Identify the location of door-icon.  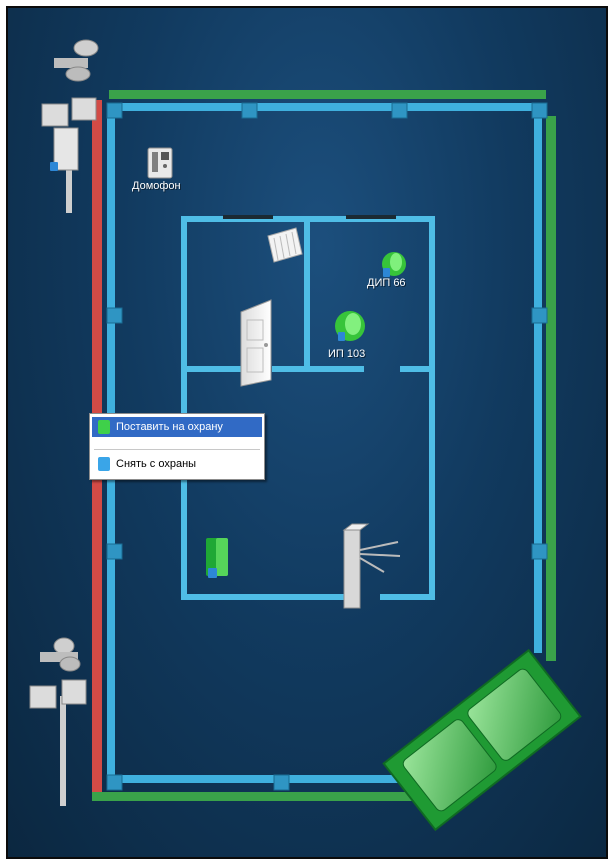
(256, 343).